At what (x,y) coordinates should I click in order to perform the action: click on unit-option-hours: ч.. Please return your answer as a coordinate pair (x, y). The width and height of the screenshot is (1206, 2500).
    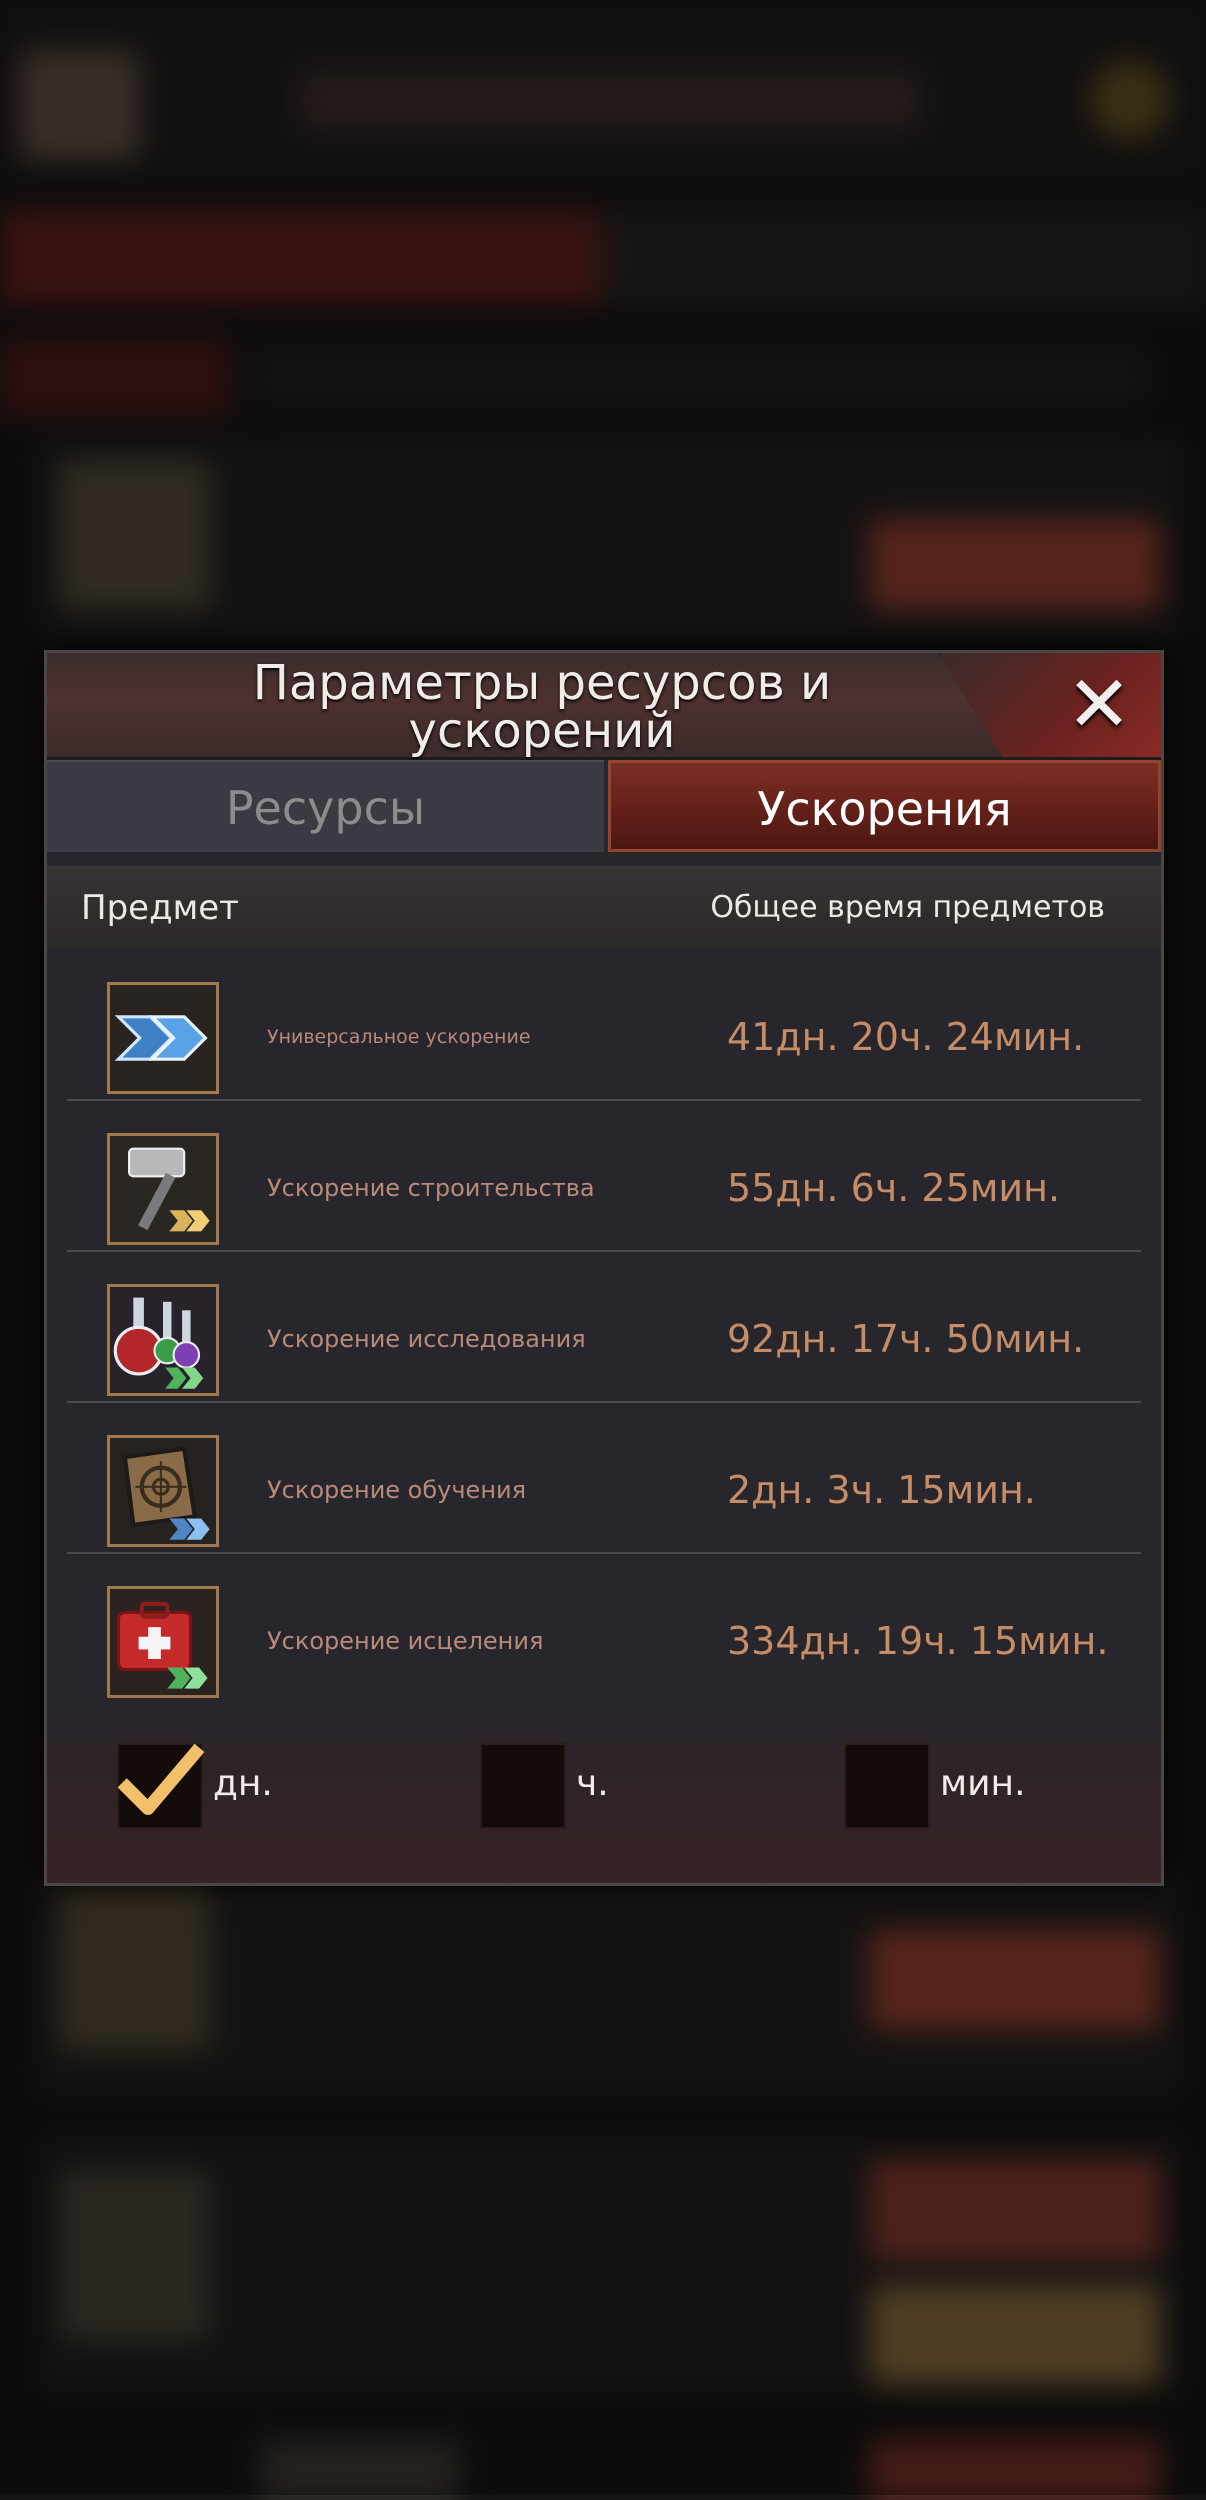
    Looking at the image, I should click on (580, 1786).